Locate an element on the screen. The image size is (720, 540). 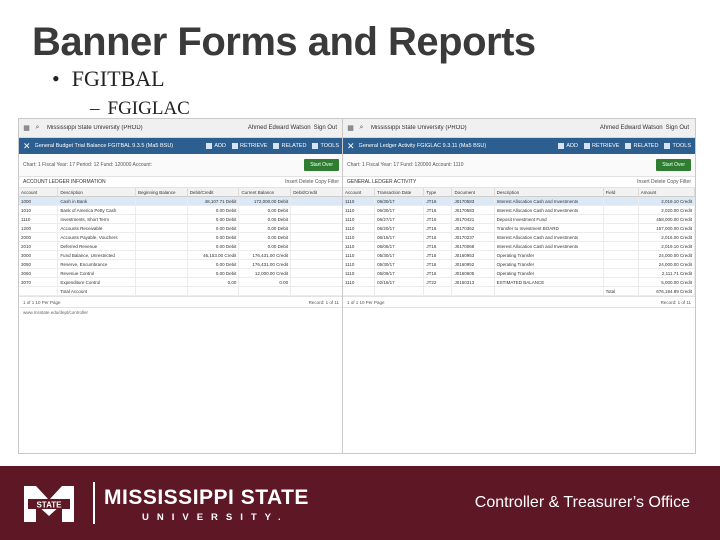
table-row: Total 676,184.89 Credit is located at coordinates (519, 291).